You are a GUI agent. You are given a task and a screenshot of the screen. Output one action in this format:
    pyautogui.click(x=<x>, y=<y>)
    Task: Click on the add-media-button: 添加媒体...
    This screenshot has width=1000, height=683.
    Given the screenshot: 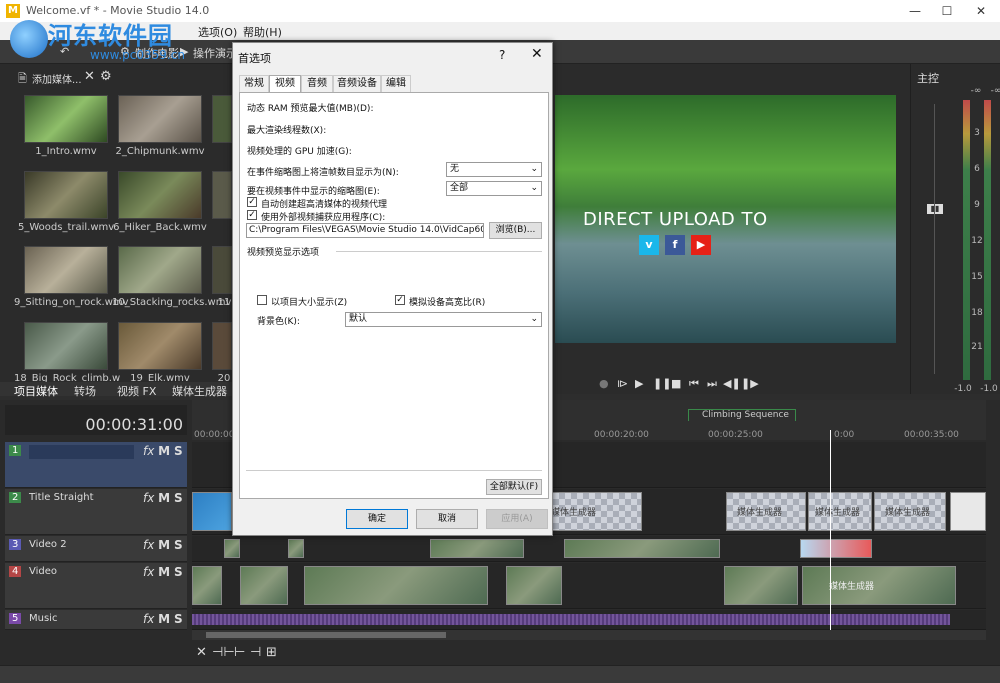 What is the action you would take?
    pyautogui.click(x=57, y=78)
    